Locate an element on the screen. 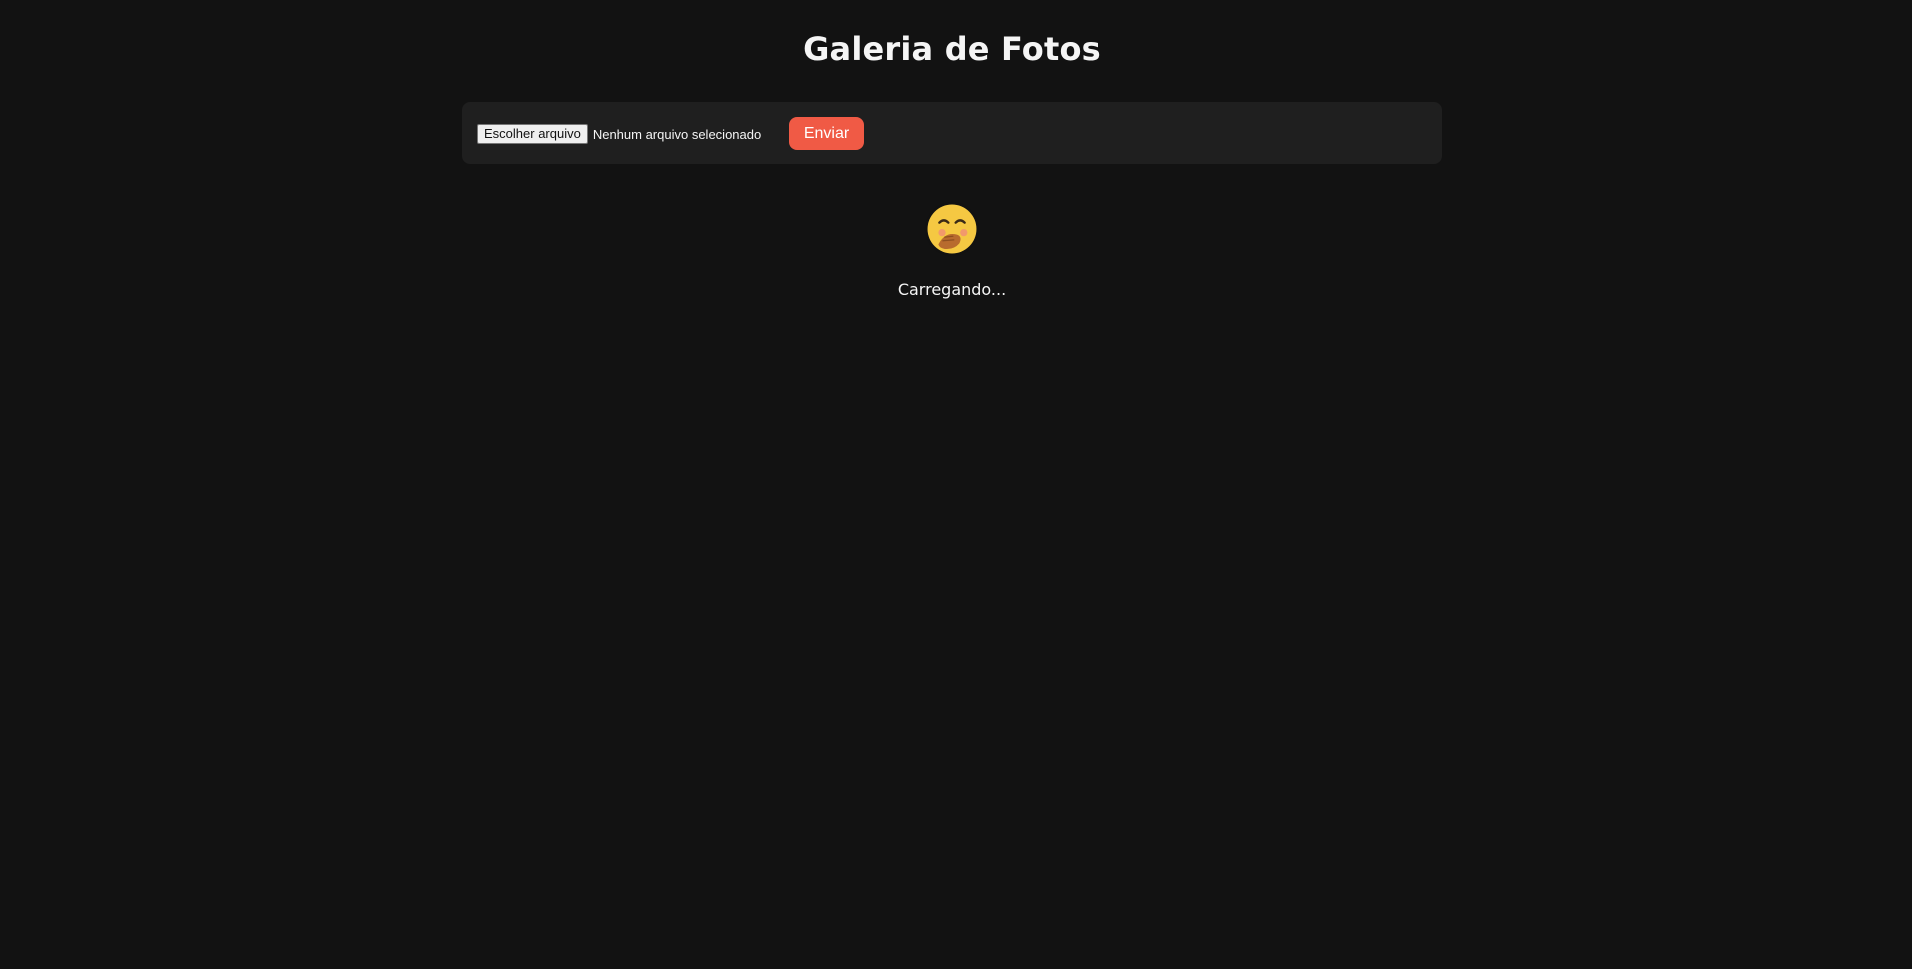  page-title: Galeria de Fotos is located at coordinates (952, 49).